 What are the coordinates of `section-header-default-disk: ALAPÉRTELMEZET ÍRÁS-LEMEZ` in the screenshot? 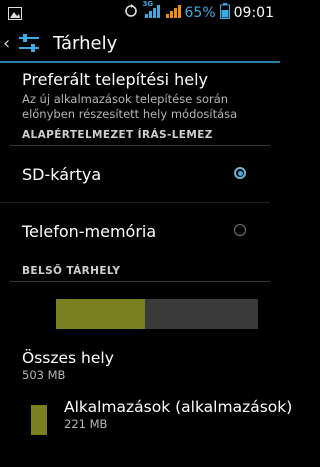 It's located at (140, 134).